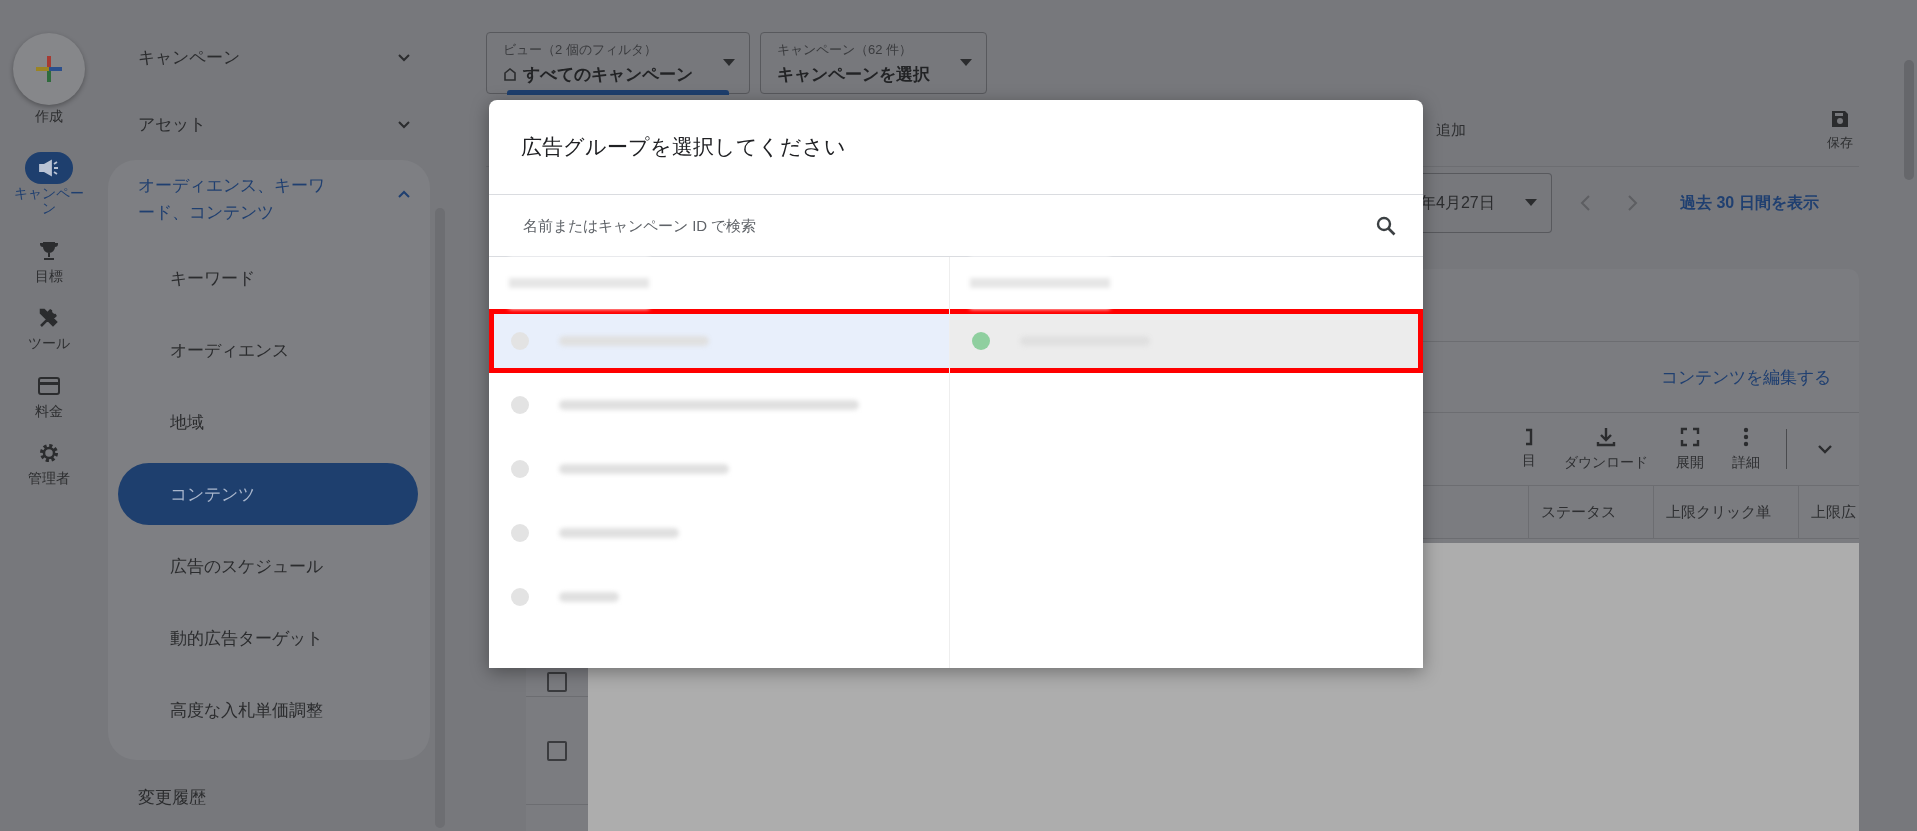  What do you see at coordinates (1749, 203) in the screenshot?
I see `show-last-30-days-link: 過去 30 日間を表示` at bounding box center [1749, 203].